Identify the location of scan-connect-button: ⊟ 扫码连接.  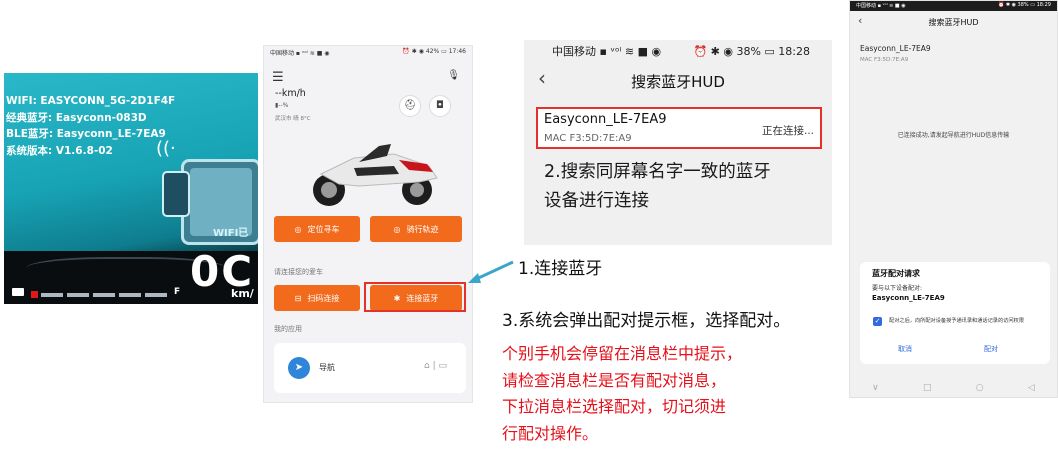
(317, 298).